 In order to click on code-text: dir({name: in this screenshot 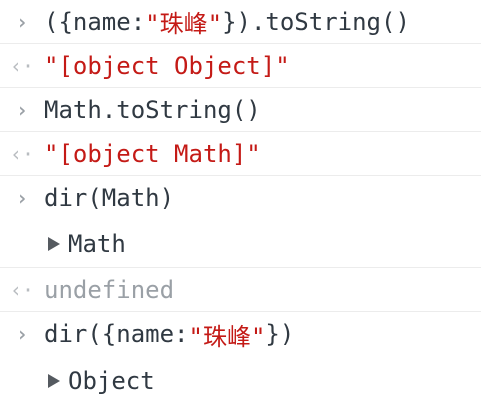, I will do `click(116, 334)`.